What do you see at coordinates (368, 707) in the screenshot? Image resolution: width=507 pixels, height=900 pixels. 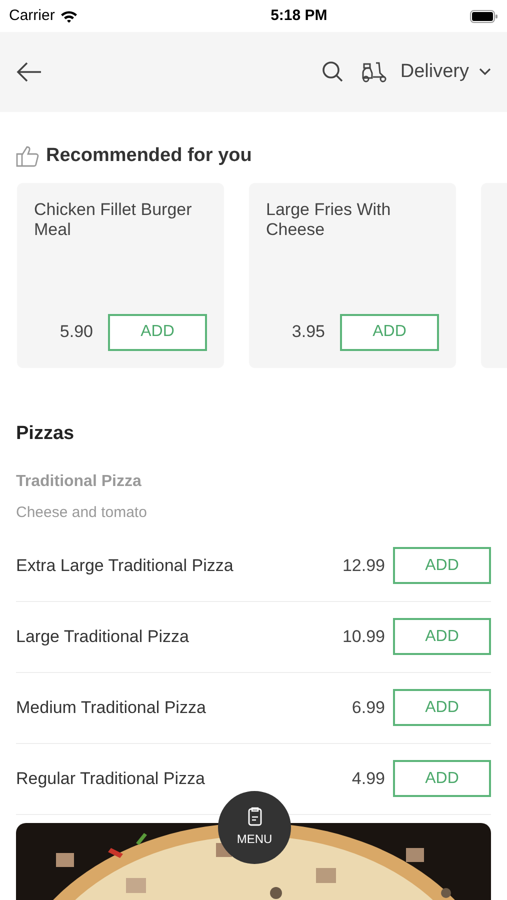 I see `price-label: 6.99` at bounding box center [368, 707].